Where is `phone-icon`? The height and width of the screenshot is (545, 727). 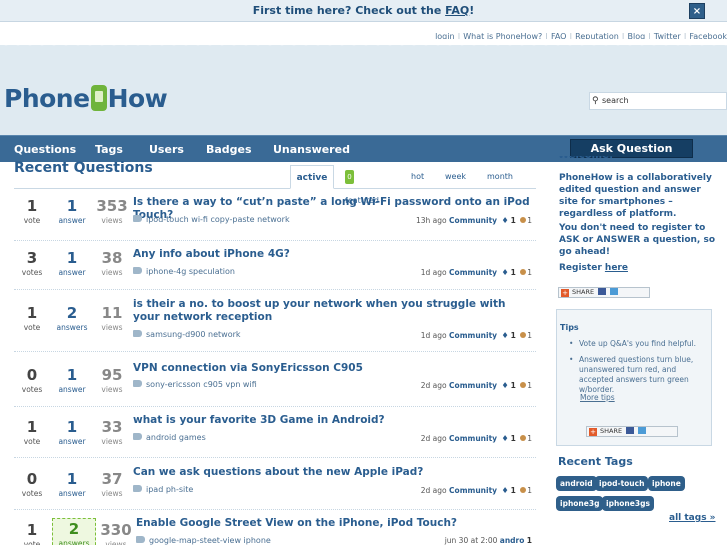
phone-icon is located at coordinates (98, 98).